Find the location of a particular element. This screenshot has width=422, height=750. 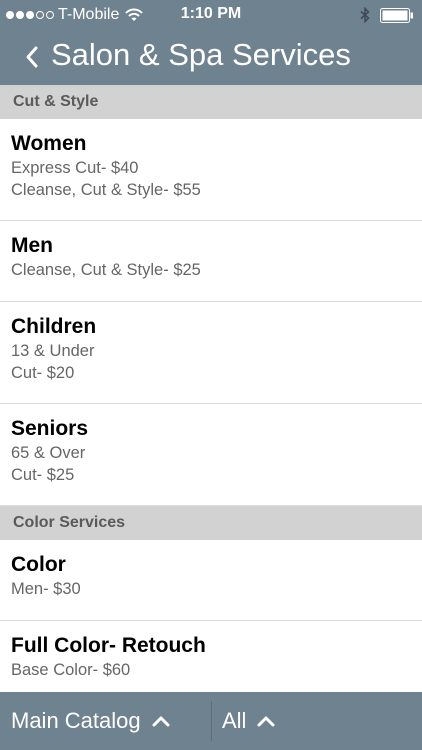

service-title: Men is located at coordinates (32, 245).